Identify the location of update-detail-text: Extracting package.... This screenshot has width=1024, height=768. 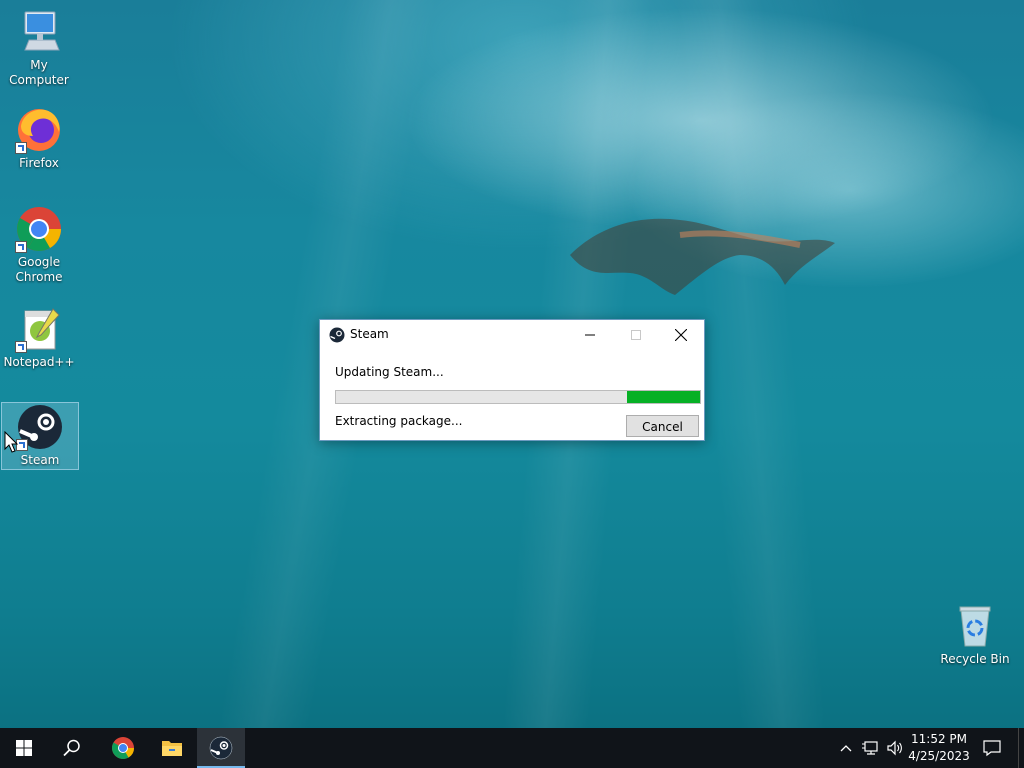
(399, 421).